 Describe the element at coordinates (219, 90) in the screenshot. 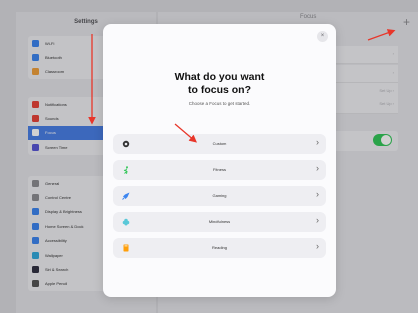

I see `modal-title-line2: to focus on?` at that location.